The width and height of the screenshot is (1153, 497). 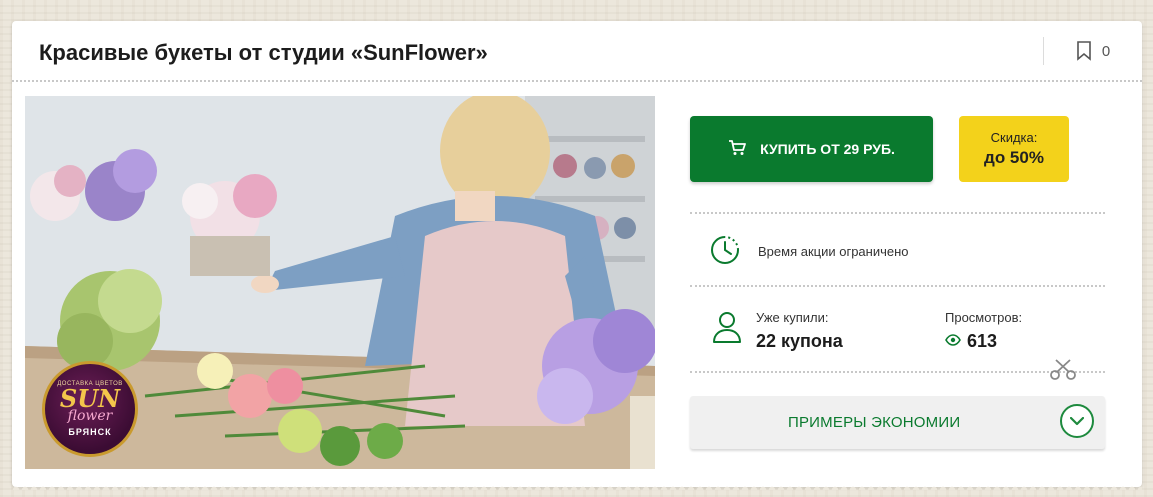 I want to click on buy-button: КУПИТЬ ОТ 29 РУБ., so click(x=811, y=149).